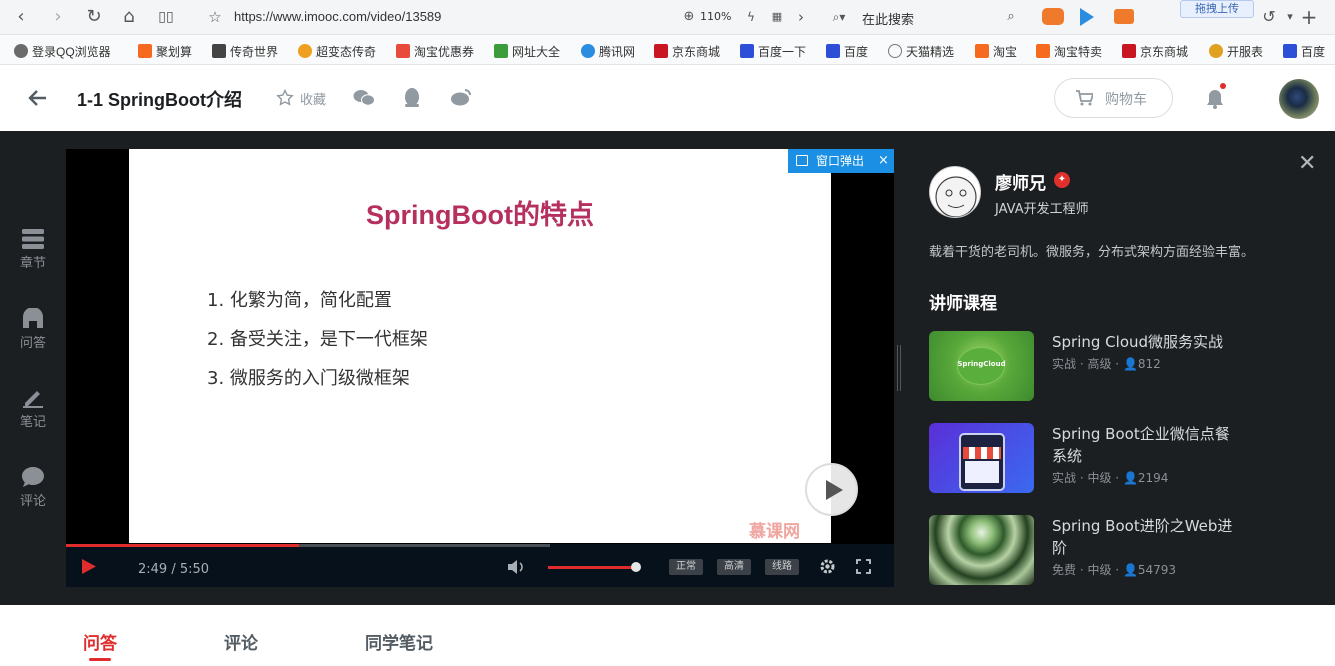 The width and height of the screenshot is (1335, 666). What do you see at coordinates (32, 343) in the screenshot?
I see `sidebar-label: 问答` at bounding box center [32, 343].